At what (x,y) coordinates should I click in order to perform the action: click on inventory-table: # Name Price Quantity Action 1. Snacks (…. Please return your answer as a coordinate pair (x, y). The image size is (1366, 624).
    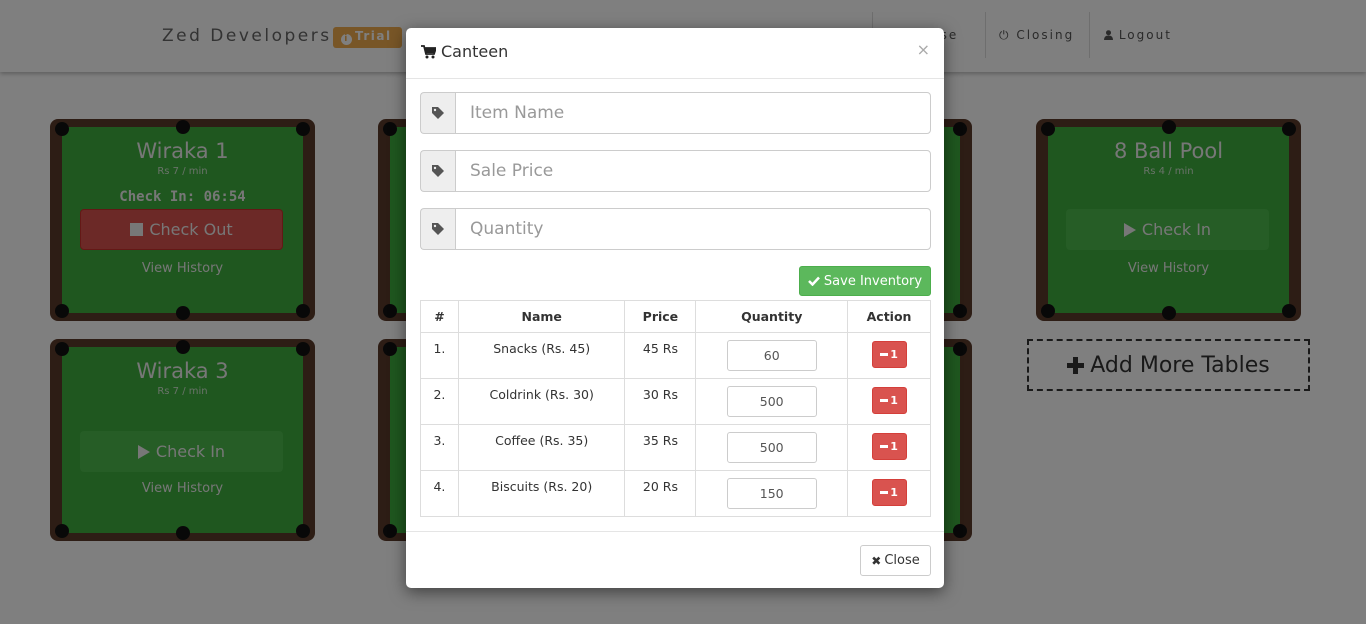
    Looking at the image, I should click on (675, 408).